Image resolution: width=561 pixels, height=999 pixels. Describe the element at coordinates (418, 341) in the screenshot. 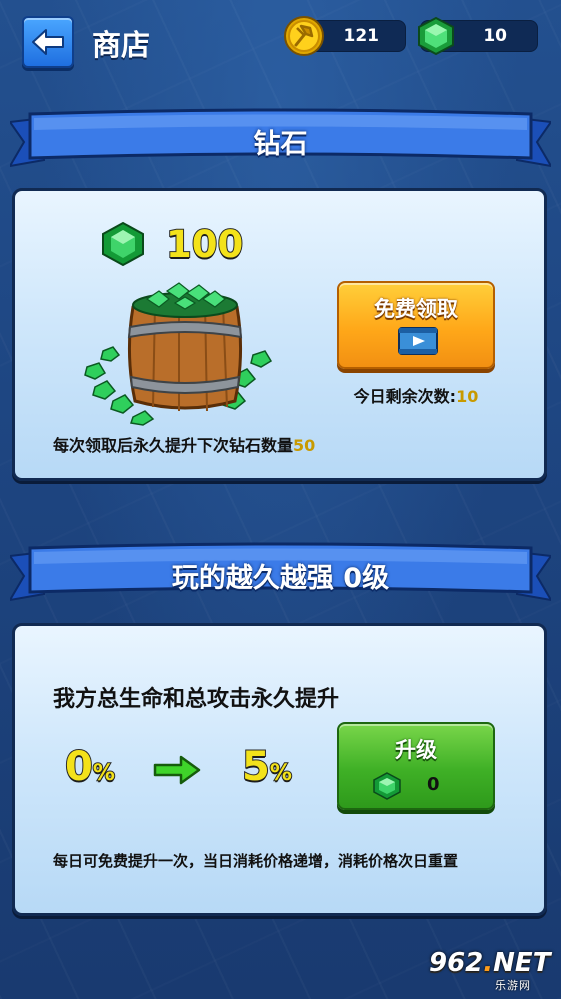

I see `video-icon` at that location.